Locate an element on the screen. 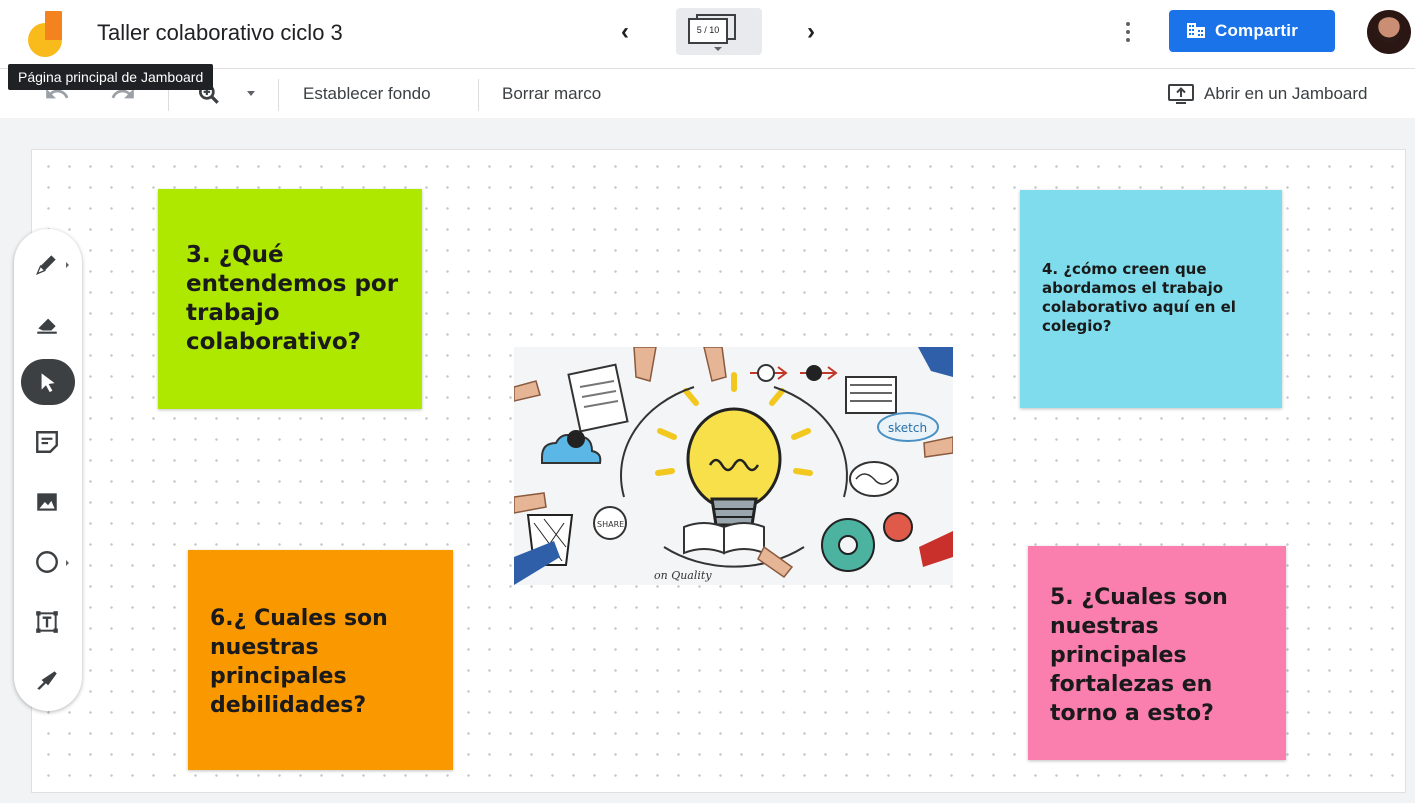 This screenshot has height=803, width=1415. tool-image is located at coordinates (48, 502).